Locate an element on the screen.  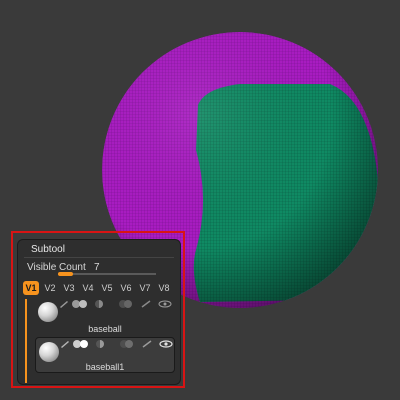
subtool-item-name: baseball is located at coordinates (105, 329).